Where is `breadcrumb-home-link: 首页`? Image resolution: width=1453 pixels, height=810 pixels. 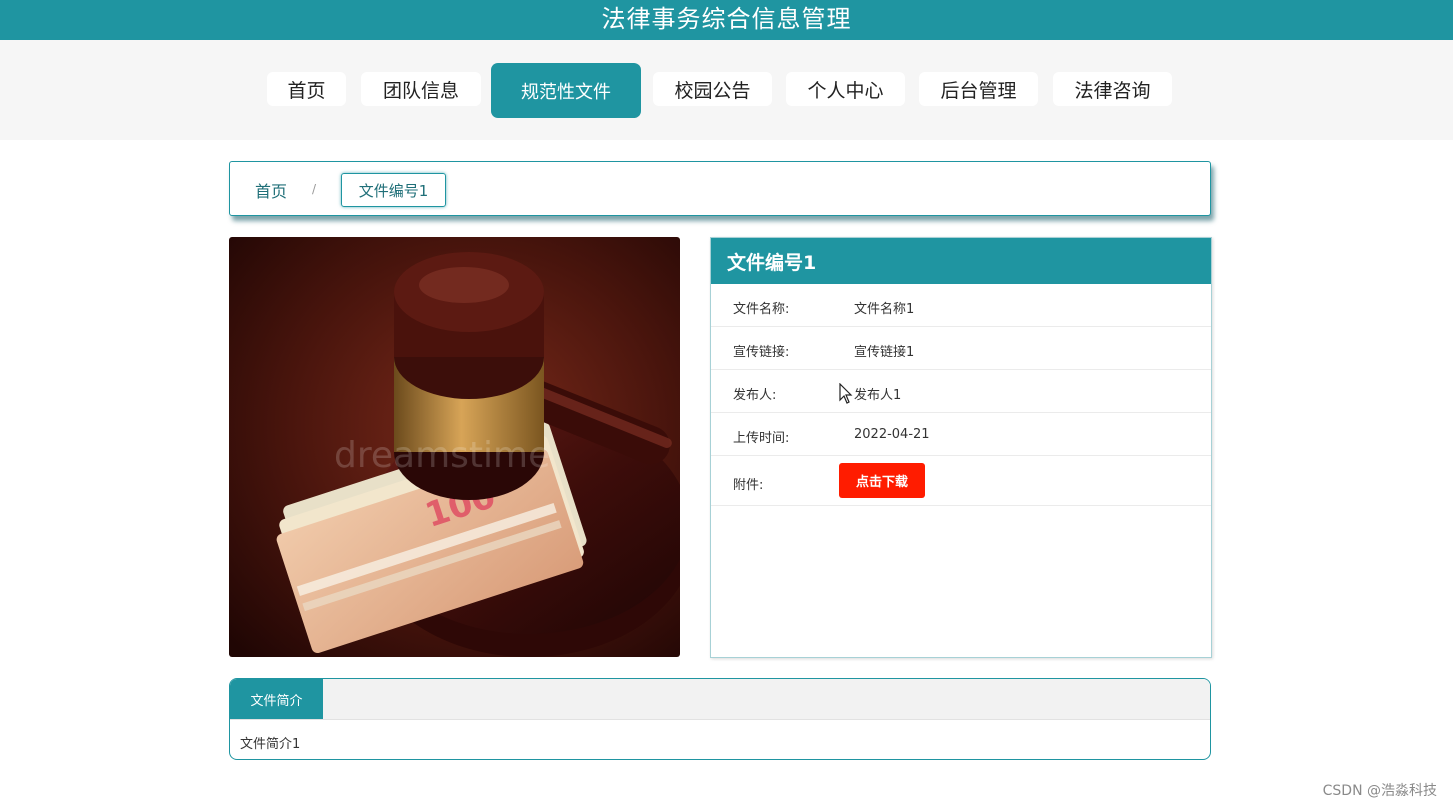
breadcrumb-home-link: 首页 is located at coordinates (271, 190).